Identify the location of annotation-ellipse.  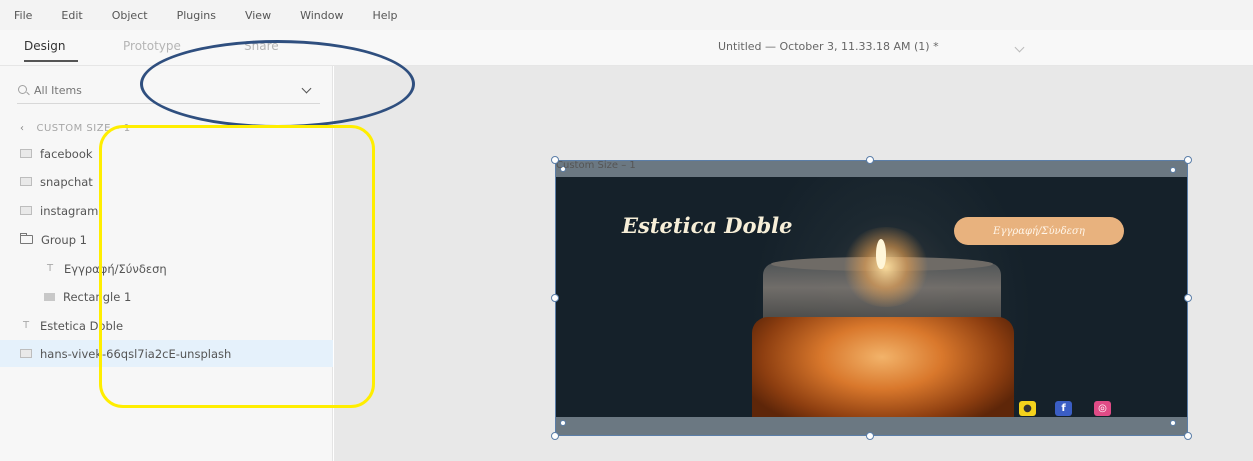
(277, 84).